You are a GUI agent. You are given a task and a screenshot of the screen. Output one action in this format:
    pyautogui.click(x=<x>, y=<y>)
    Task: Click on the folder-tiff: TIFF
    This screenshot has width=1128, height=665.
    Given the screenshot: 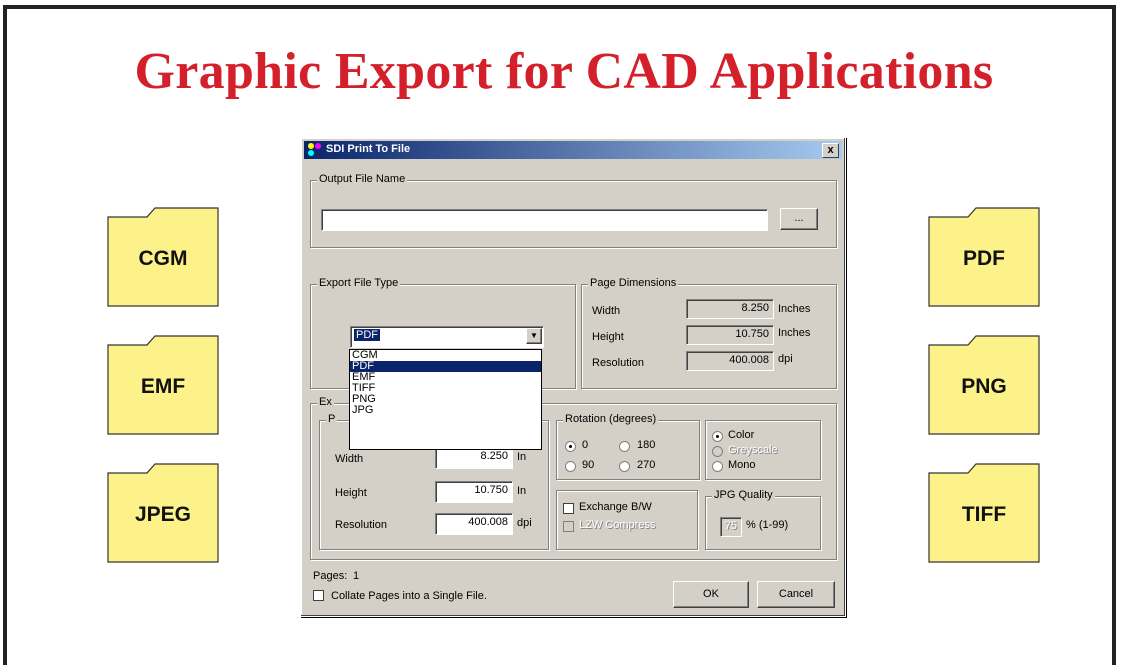 What is the action you would take?
    pyautogui.click(x=984, y=513)
    